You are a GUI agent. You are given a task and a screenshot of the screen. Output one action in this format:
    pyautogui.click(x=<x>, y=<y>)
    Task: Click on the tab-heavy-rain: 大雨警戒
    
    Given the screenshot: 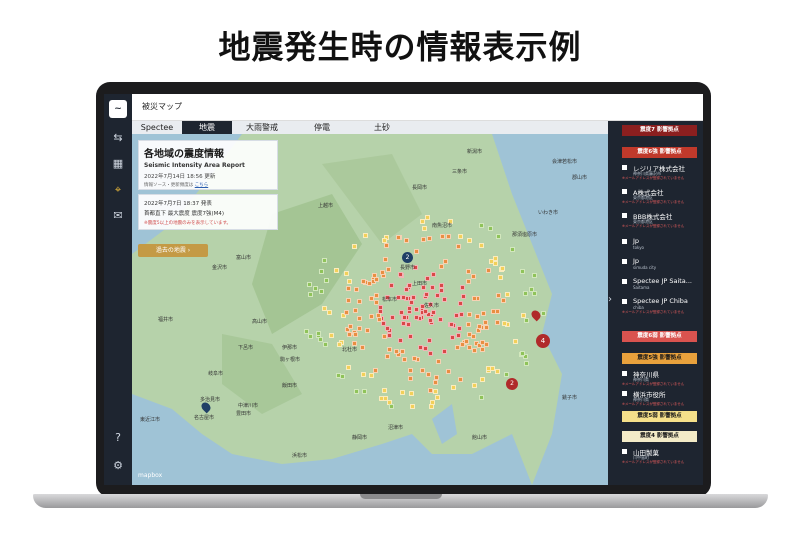 What is the action you would take?
    pyautogui.click(x=262, y=127)
    